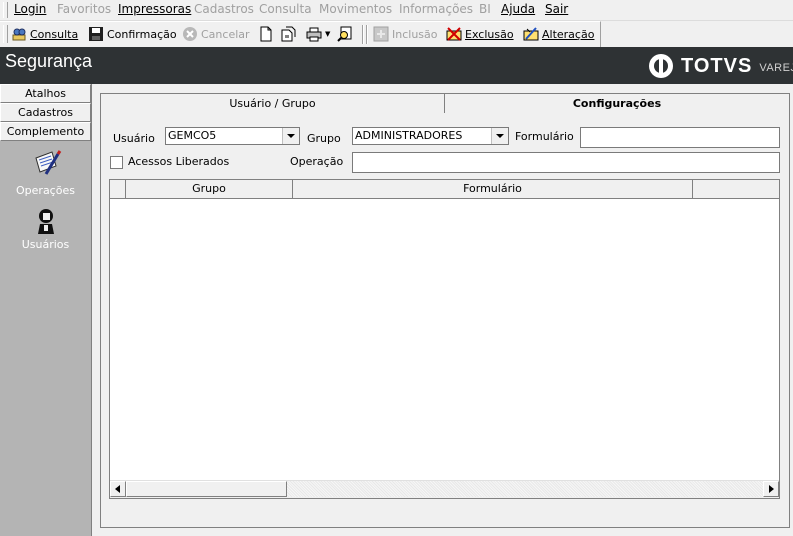 The width and height of the screenshot is (793, 536). I want to click on menu-impressoras-label: Impressoras, so click(155, 9).